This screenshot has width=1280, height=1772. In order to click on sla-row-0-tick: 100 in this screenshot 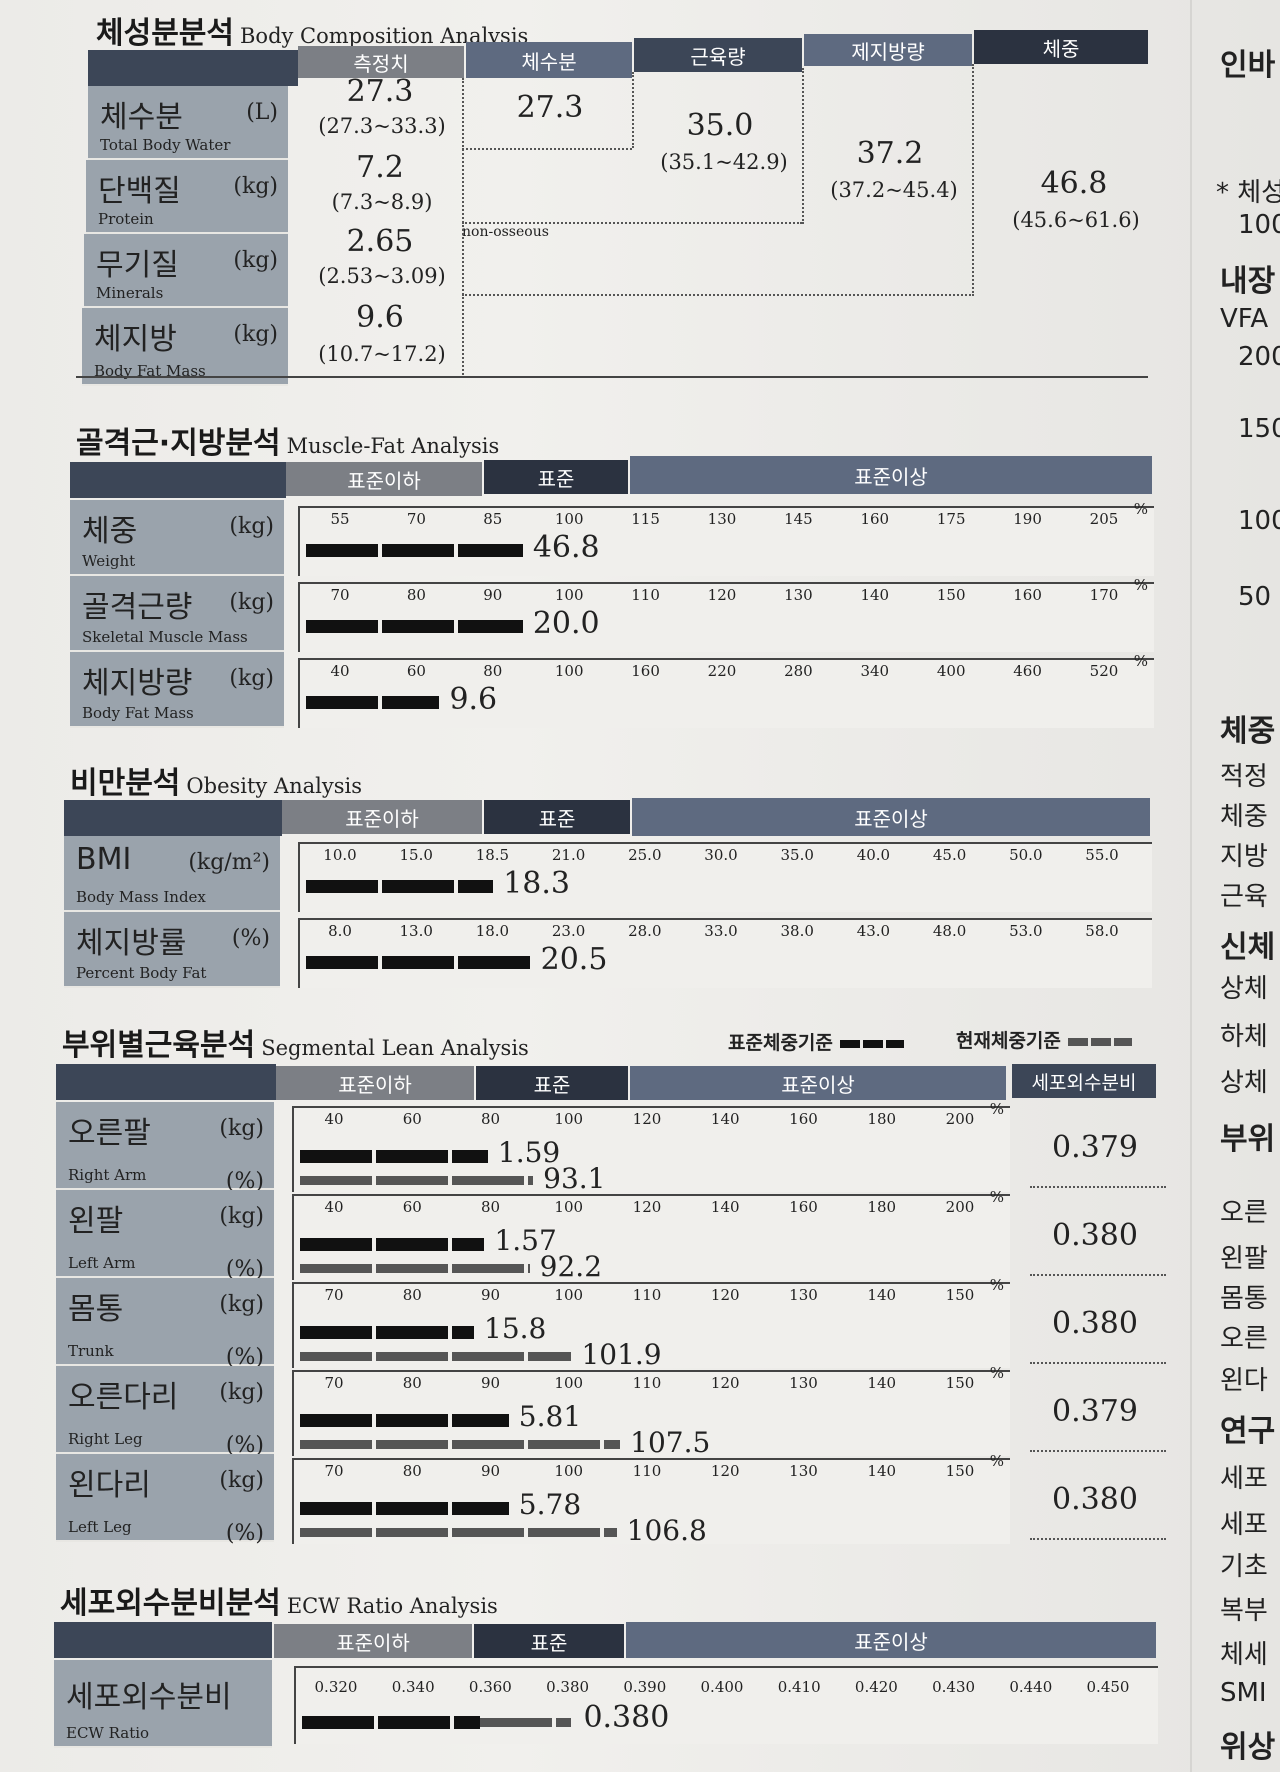, I will do `click(569, 1119)`.